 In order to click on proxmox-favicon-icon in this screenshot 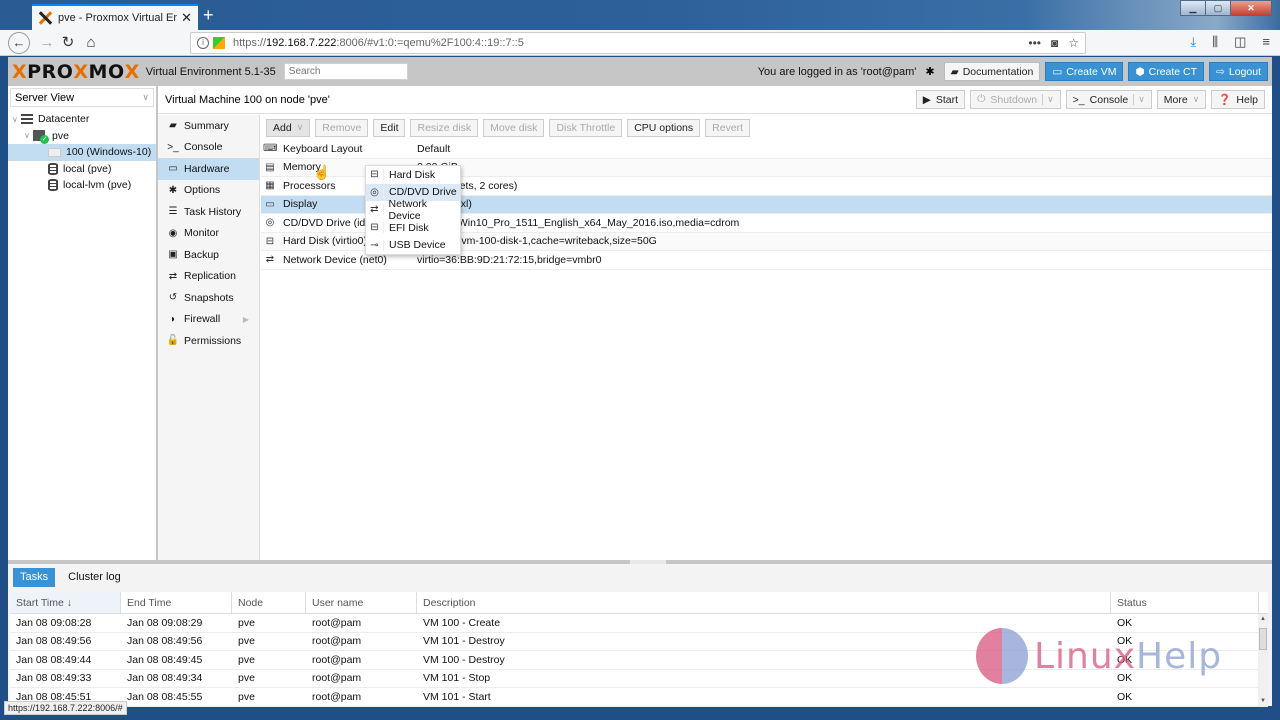, I will do `click(45, 18)`.